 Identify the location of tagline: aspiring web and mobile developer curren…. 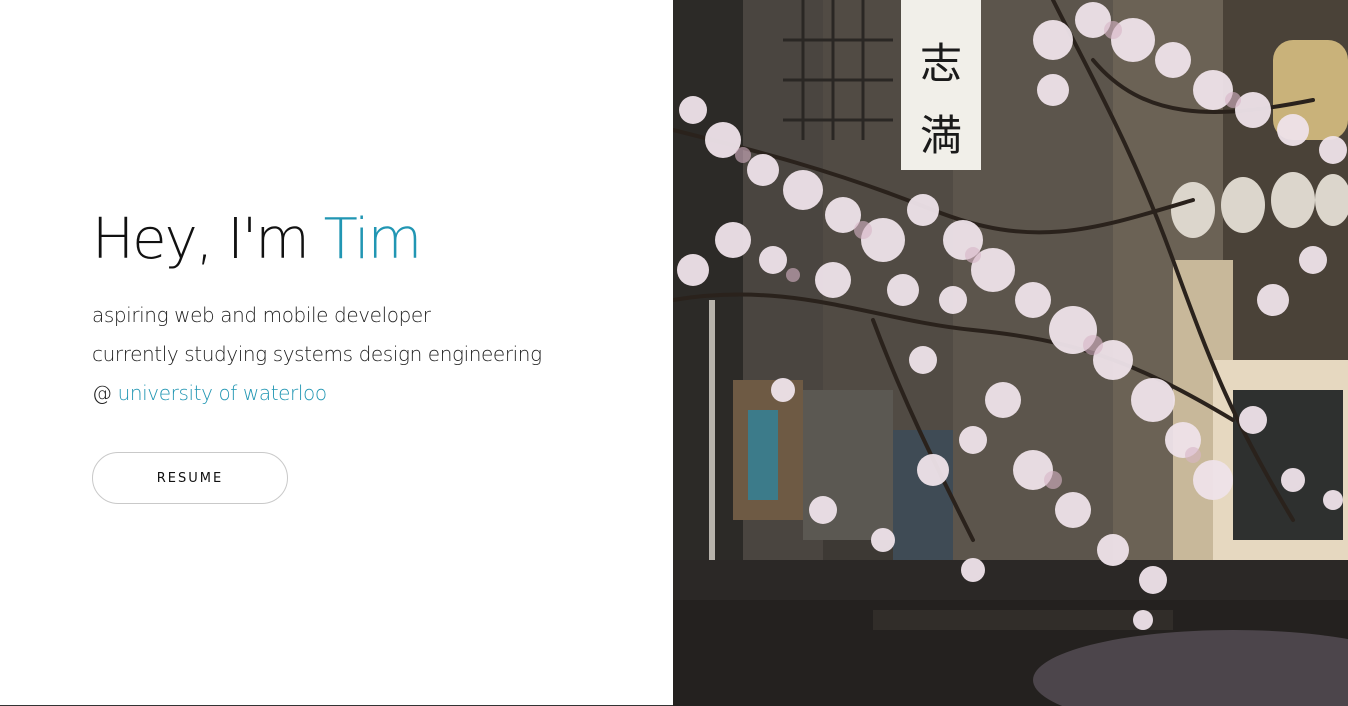
(317, 354).